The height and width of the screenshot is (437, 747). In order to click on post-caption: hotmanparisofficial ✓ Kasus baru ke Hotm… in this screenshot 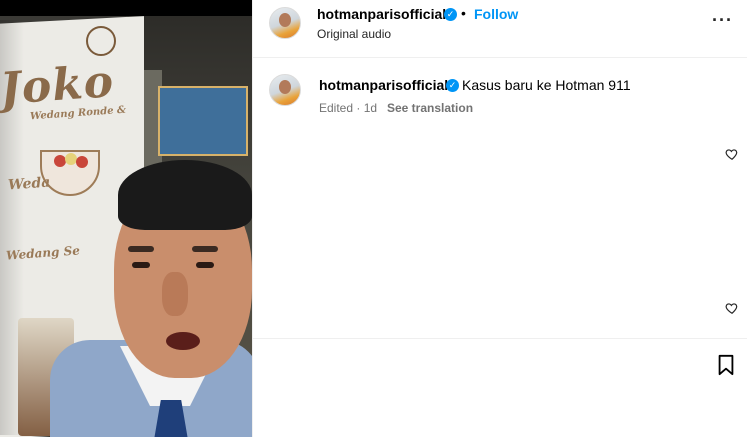, I will do `click(500, 96)`.